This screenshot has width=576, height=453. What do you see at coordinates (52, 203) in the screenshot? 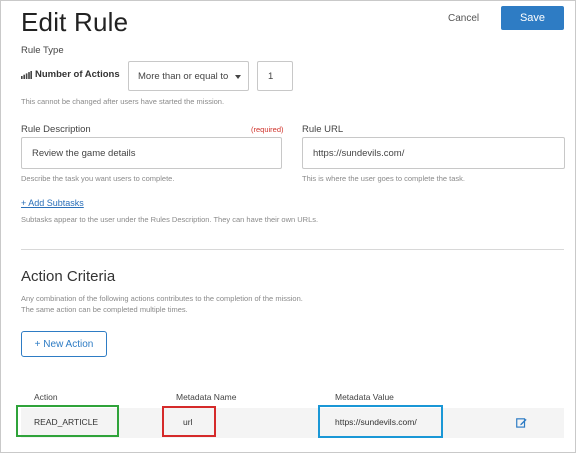
I see `add-subtasks-link: + Add Subtasks` at bounding box center [52, 203].